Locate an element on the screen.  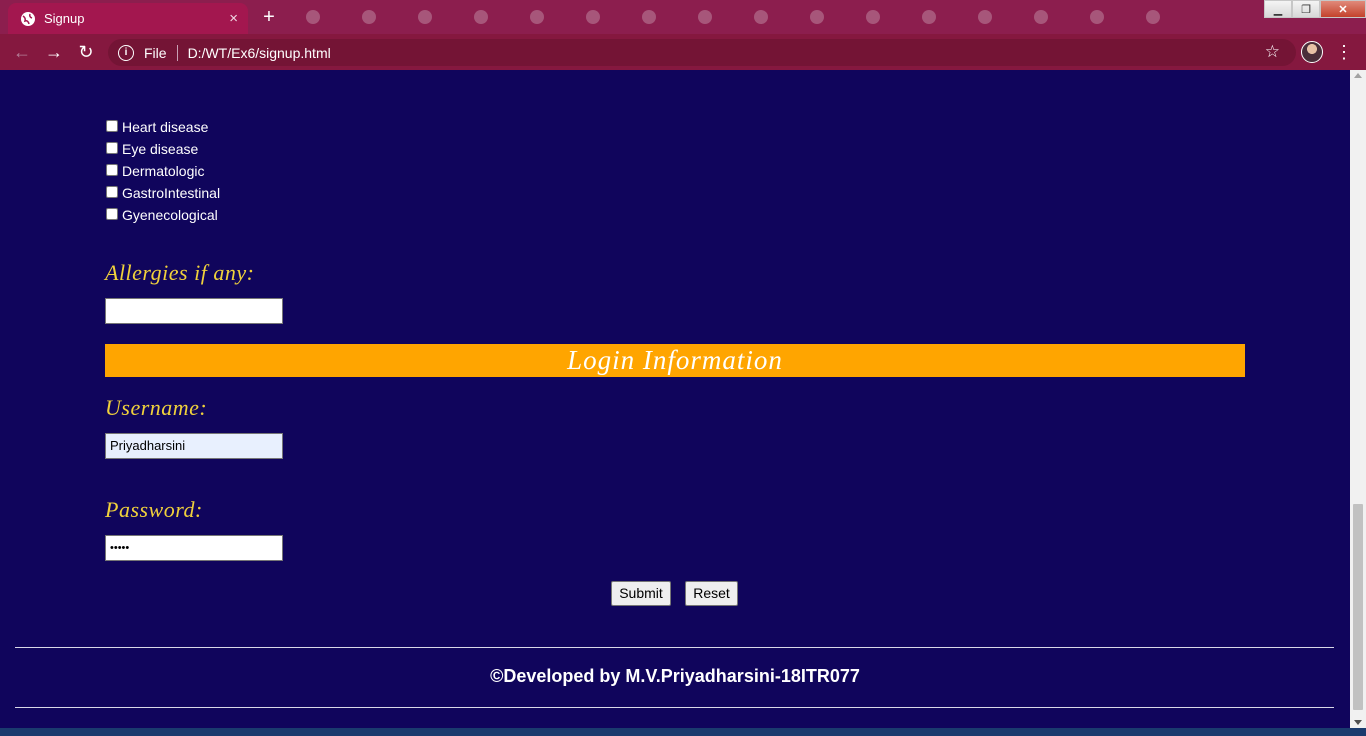
profile-avatar is located at coordinates (1312, 52).